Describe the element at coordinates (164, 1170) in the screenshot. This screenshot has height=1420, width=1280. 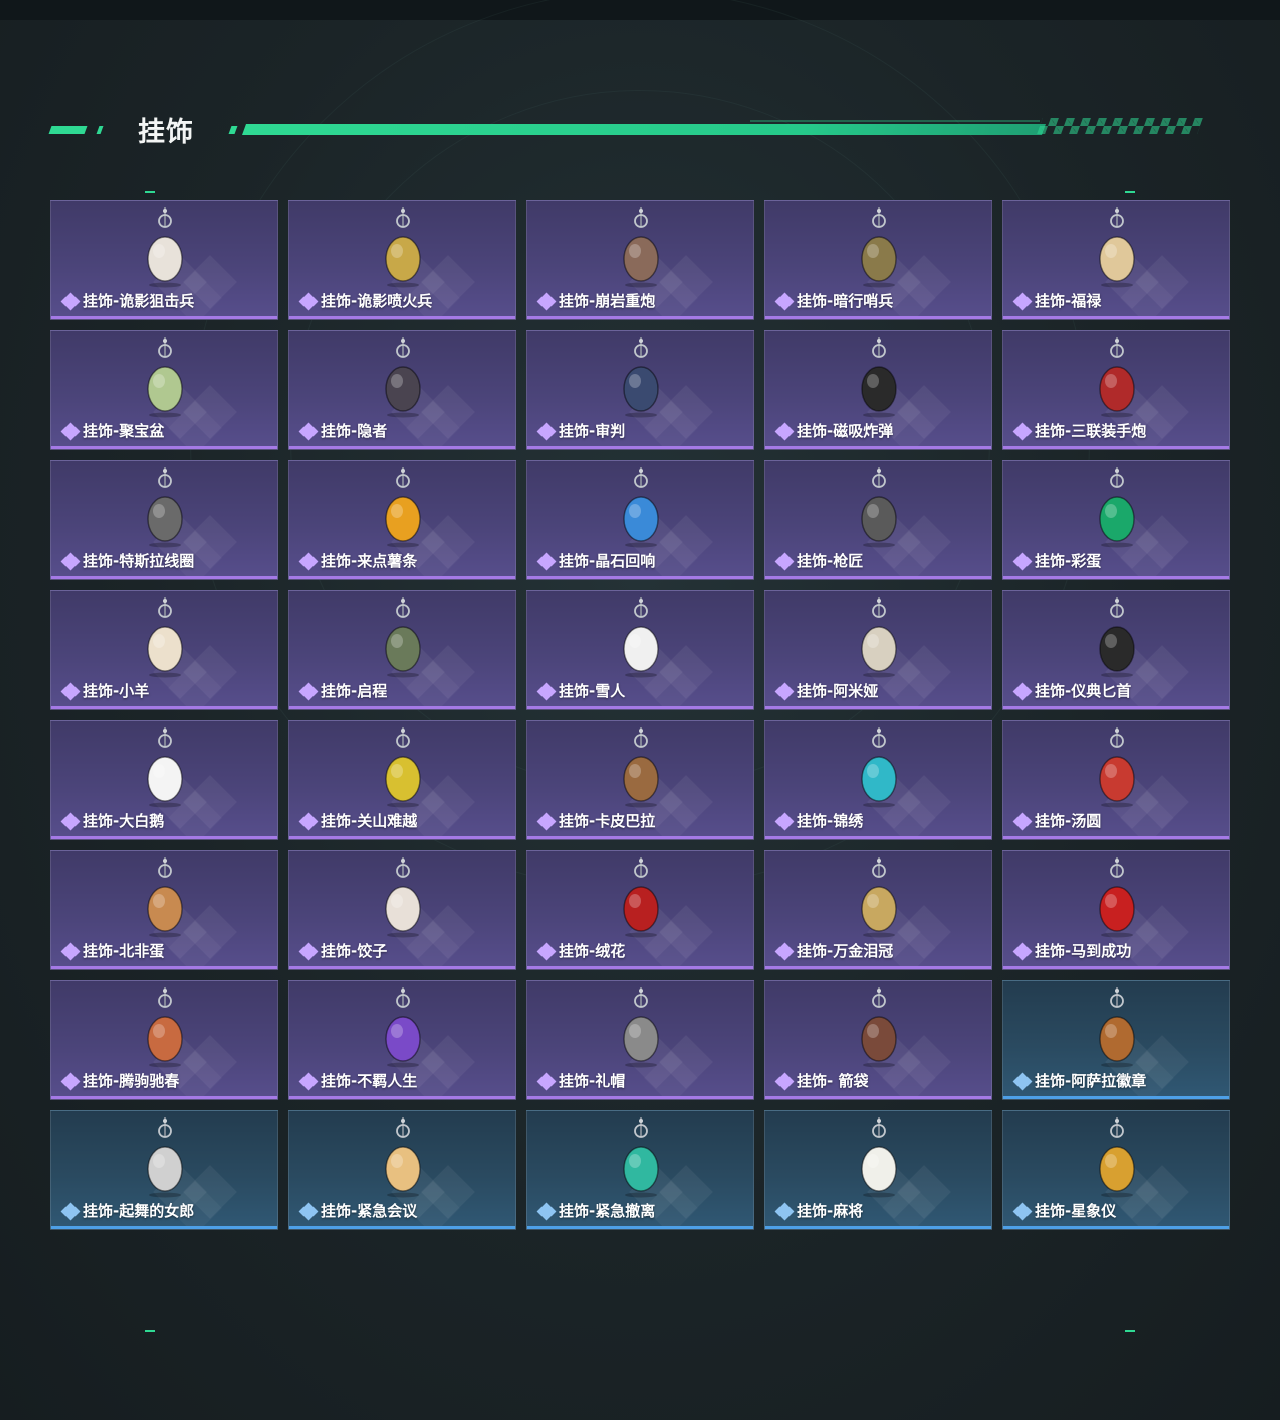
I see `charm-card: 挂饰-起舞的女郎` at that location.